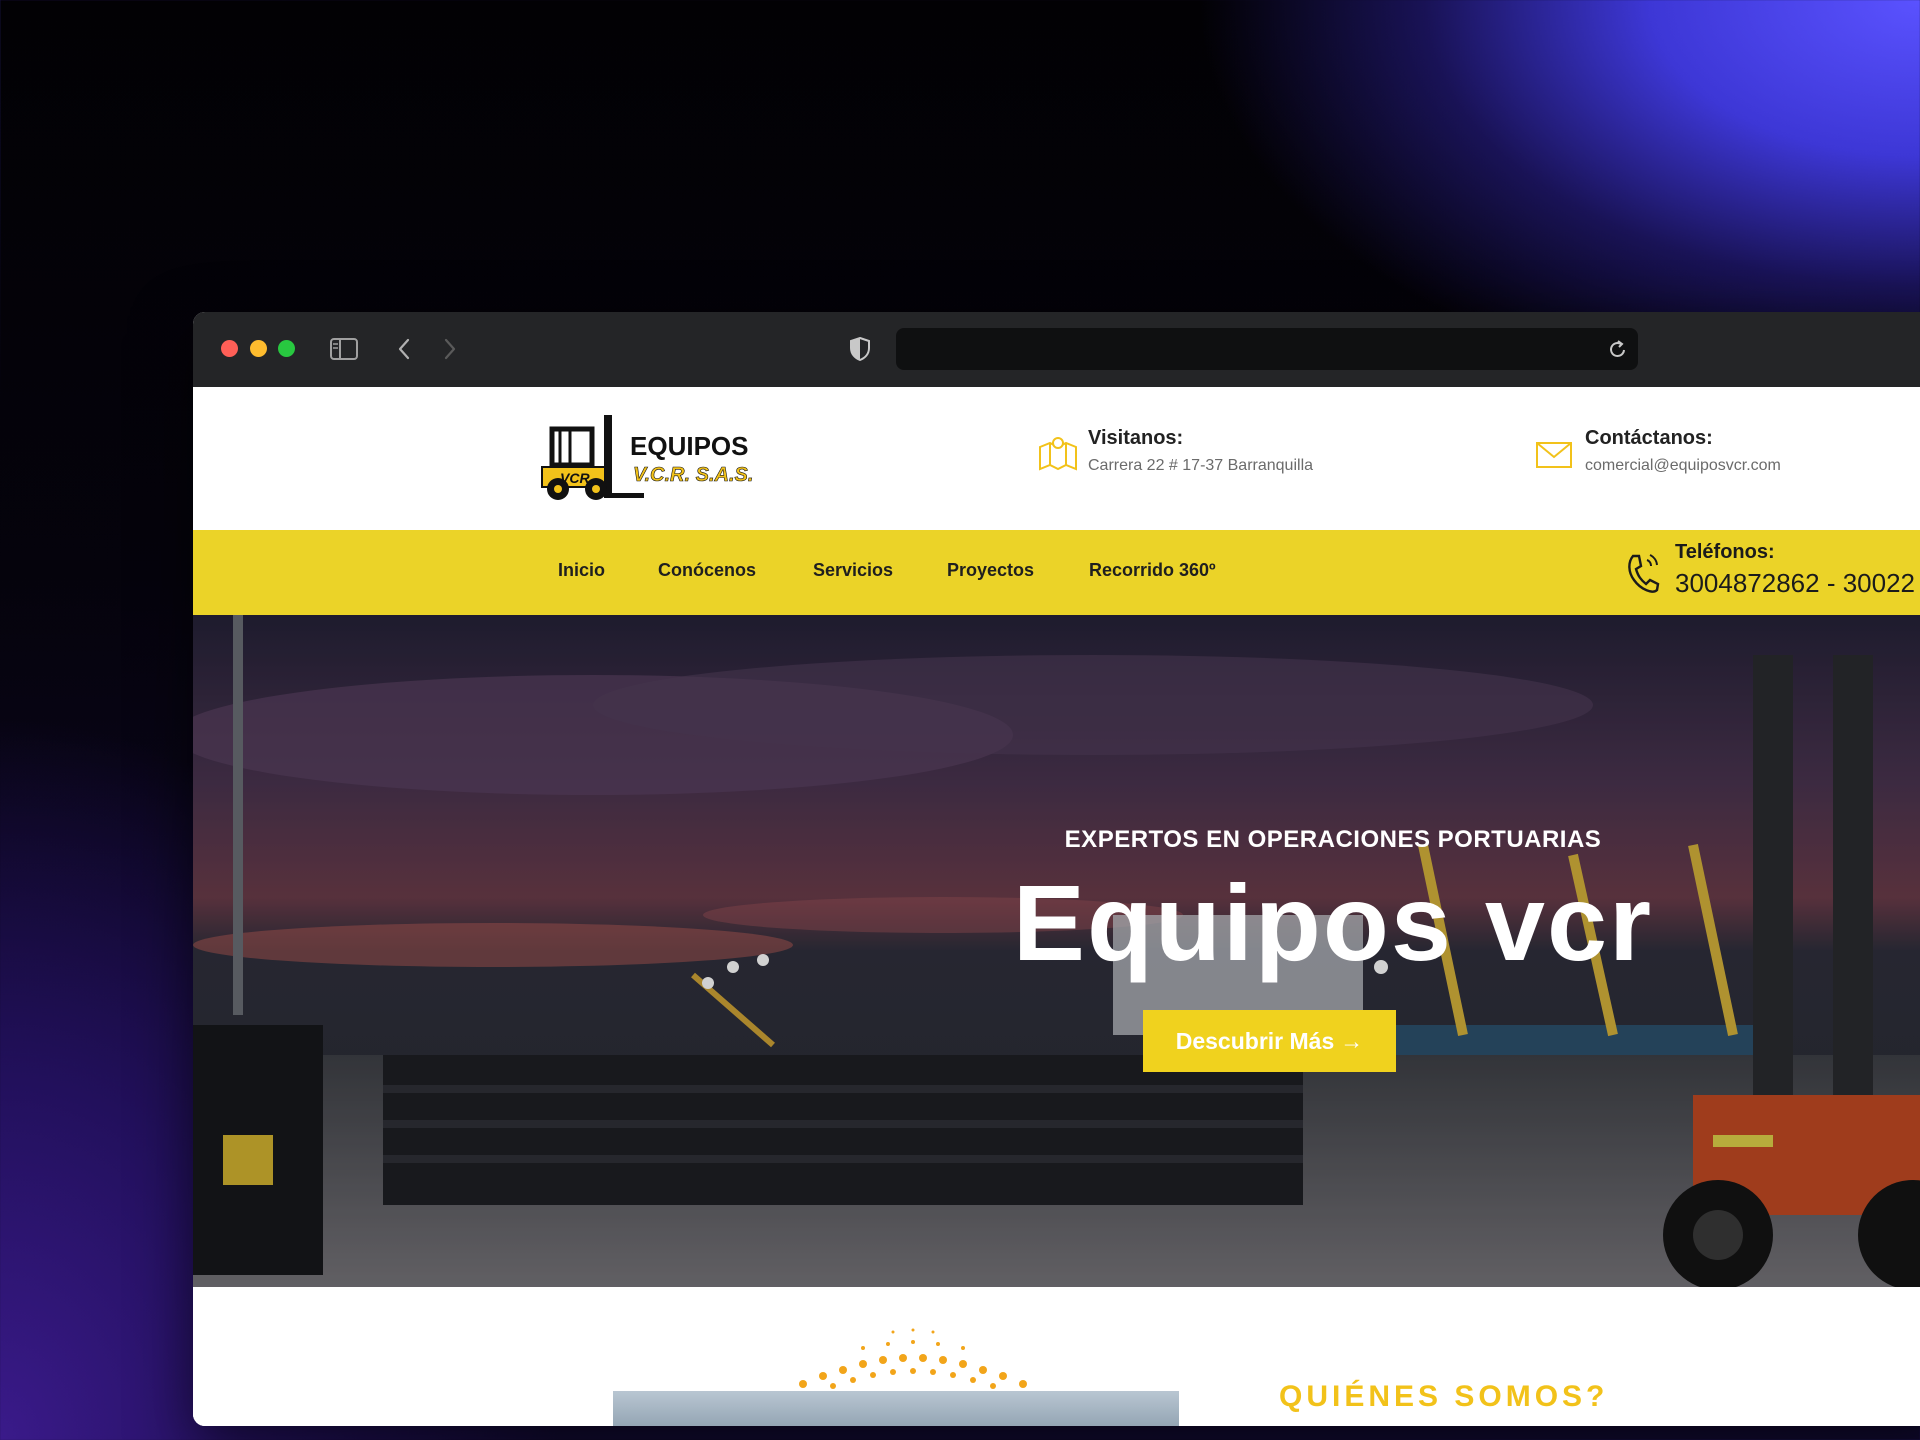  What do you see at coordinates (707, 570) in the screenshot?
I see `nav-item-conocenos: Conócenos` at bounding box center [707, 570].